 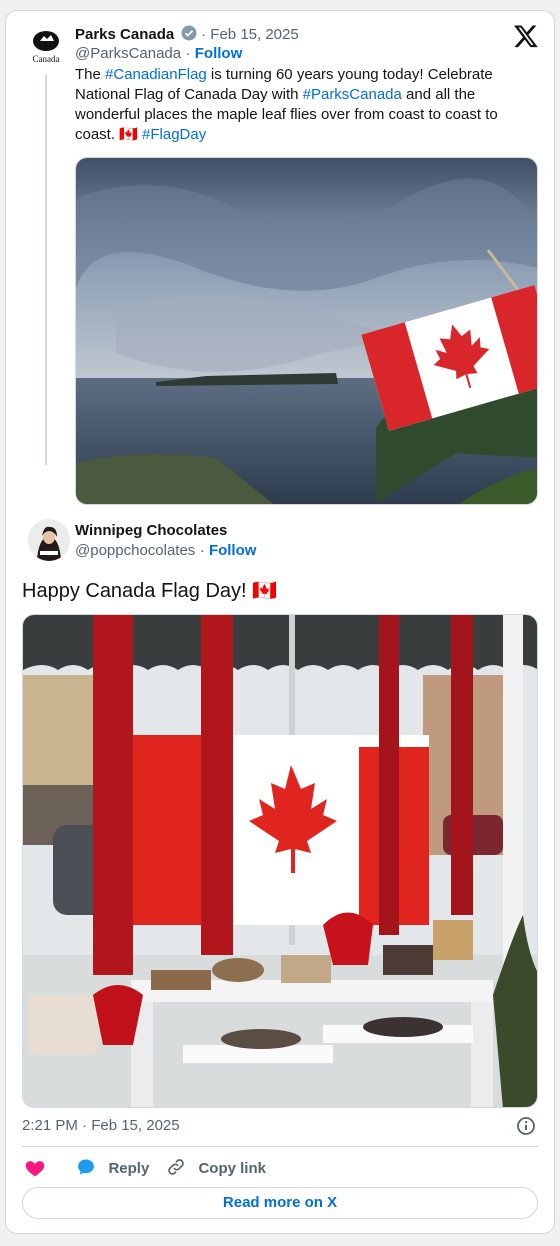 I want to click on quoted-author-line: Parks Canada · Feb 15, 2025, so click(x=187, y=34).